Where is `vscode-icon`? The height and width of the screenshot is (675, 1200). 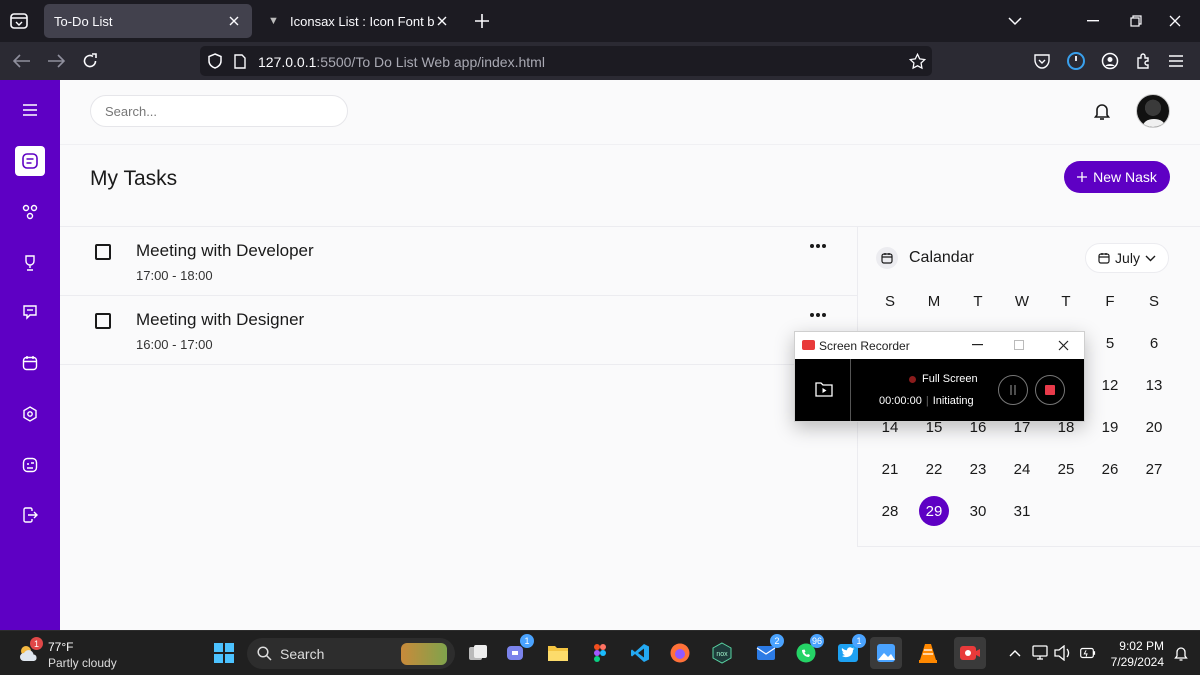 vscode-icon is located at coordinates (640, 653).